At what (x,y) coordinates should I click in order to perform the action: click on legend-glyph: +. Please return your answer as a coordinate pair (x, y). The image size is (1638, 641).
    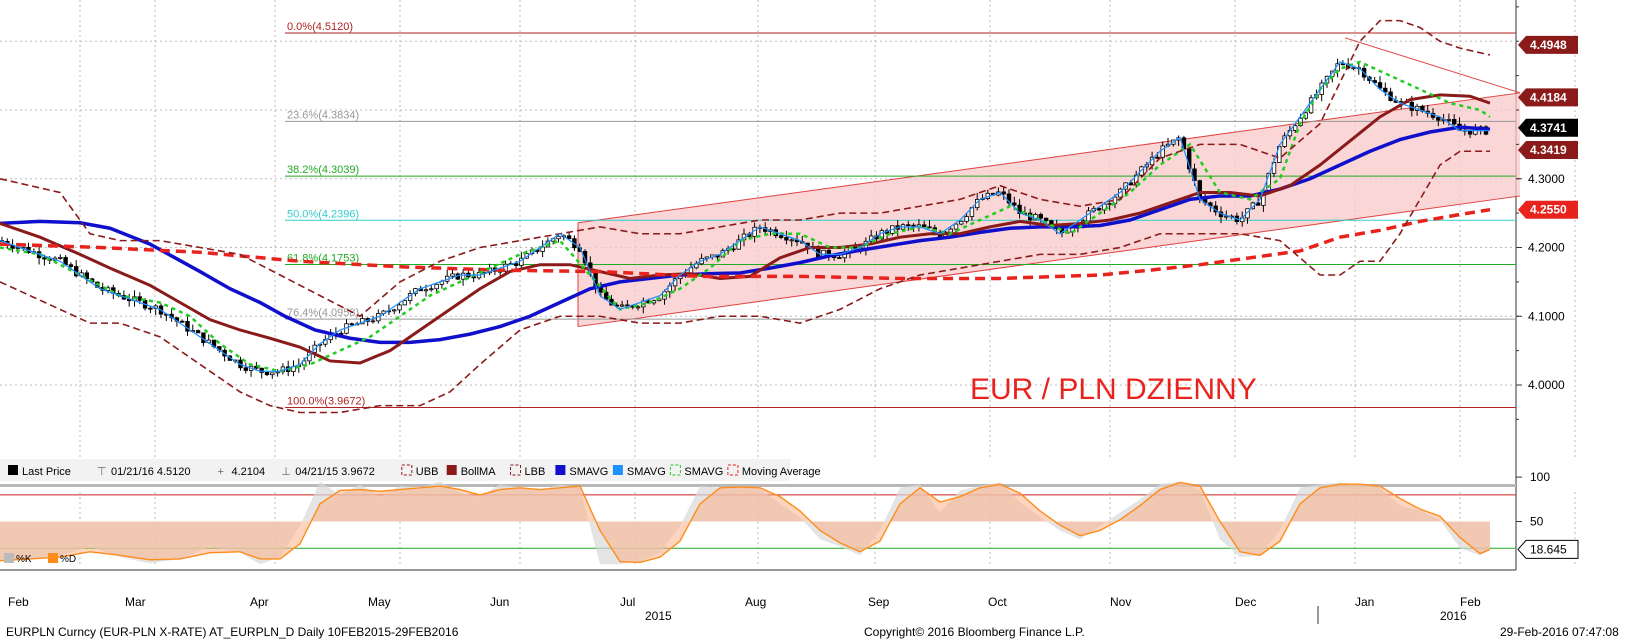
    Looking at the image, I should click on (221, 472).